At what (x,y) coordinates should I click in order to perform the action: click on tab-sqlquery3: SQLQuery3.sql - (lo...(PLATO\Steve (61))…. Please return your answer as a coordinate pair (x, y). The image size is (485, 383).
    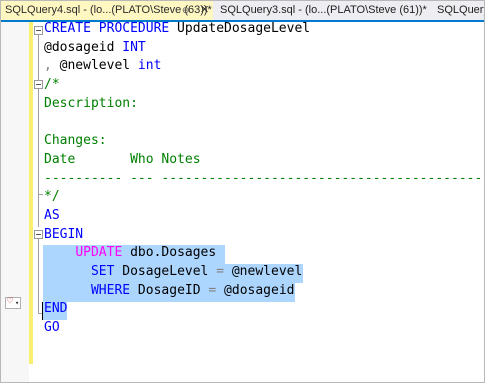
    Looking at the image, I should click on (323, 10).